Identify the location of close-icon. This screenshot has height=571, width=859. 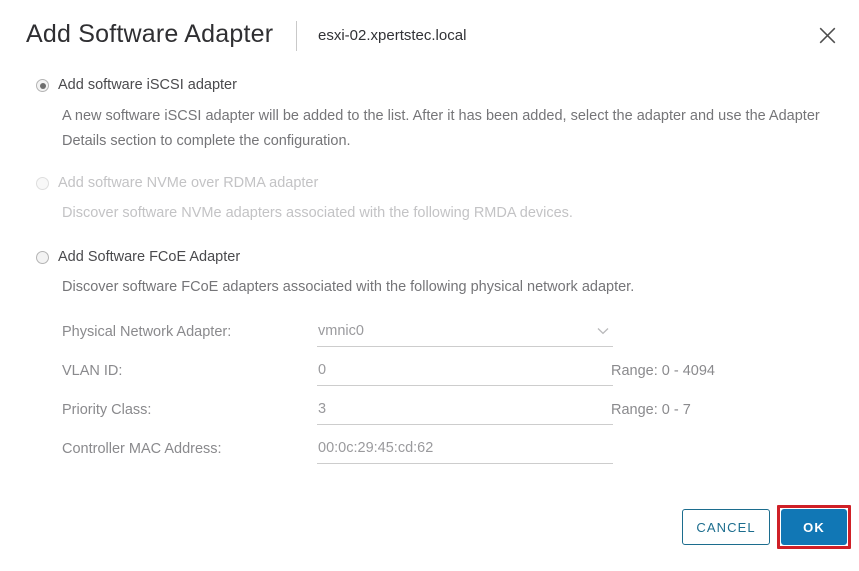
(827, 35).